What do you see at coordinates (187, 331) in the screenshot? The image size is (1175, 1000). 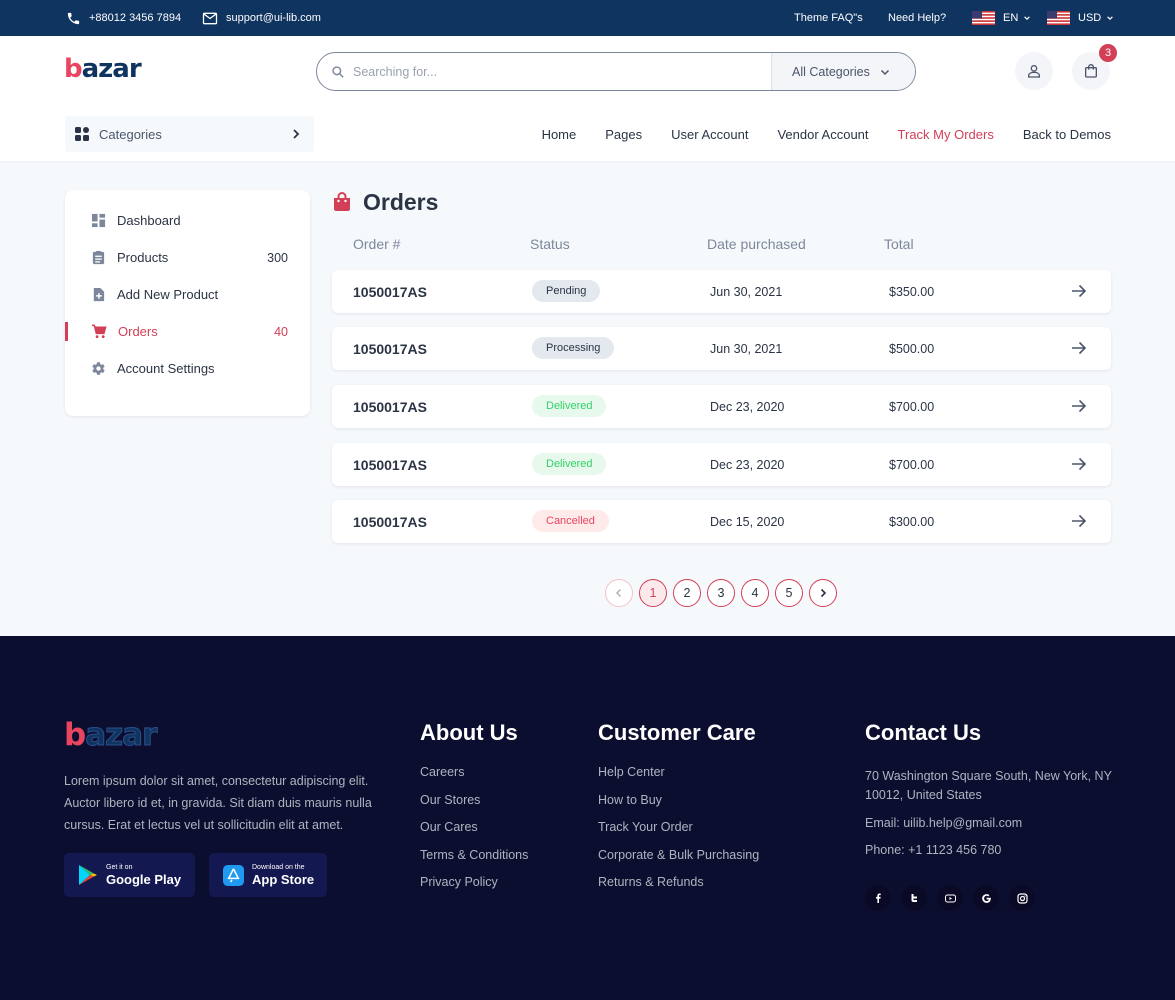 I see `sidebar-item-orders: Orders 40` at bounding box center [187, 331].